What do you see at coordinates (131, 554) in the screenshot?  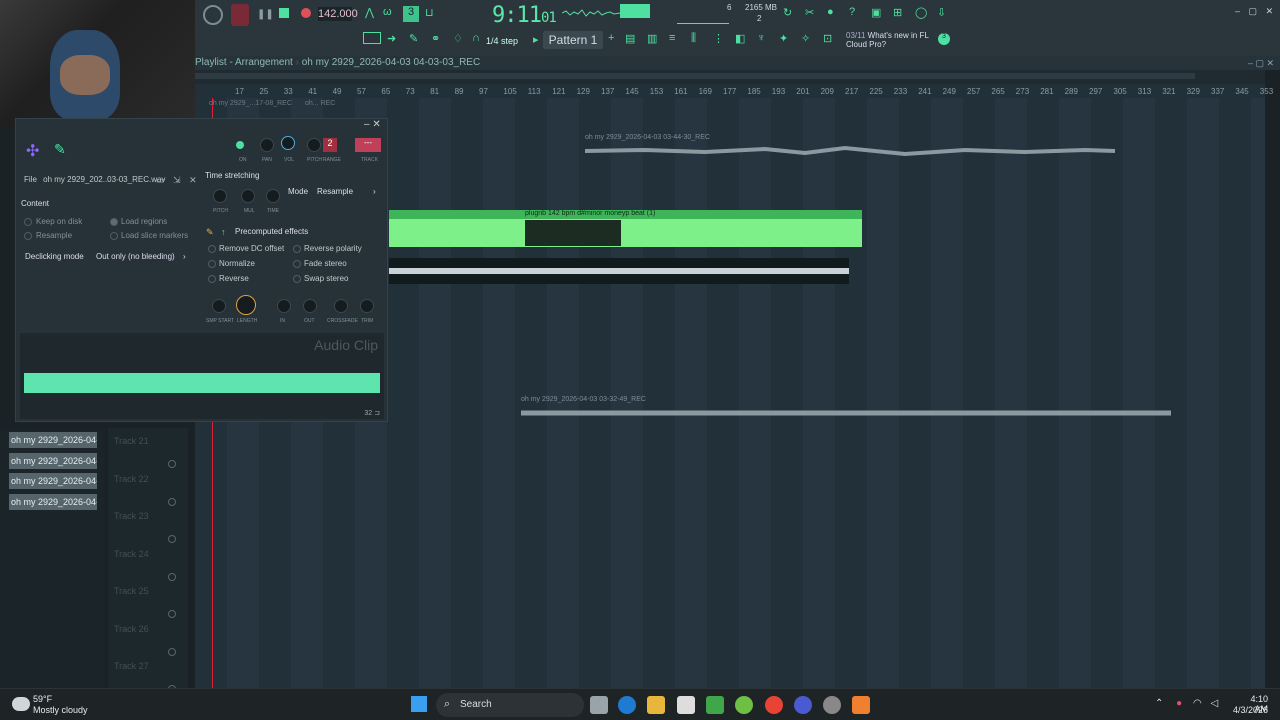 I see `track-label: Track 24` at bounding box center [131, 554].